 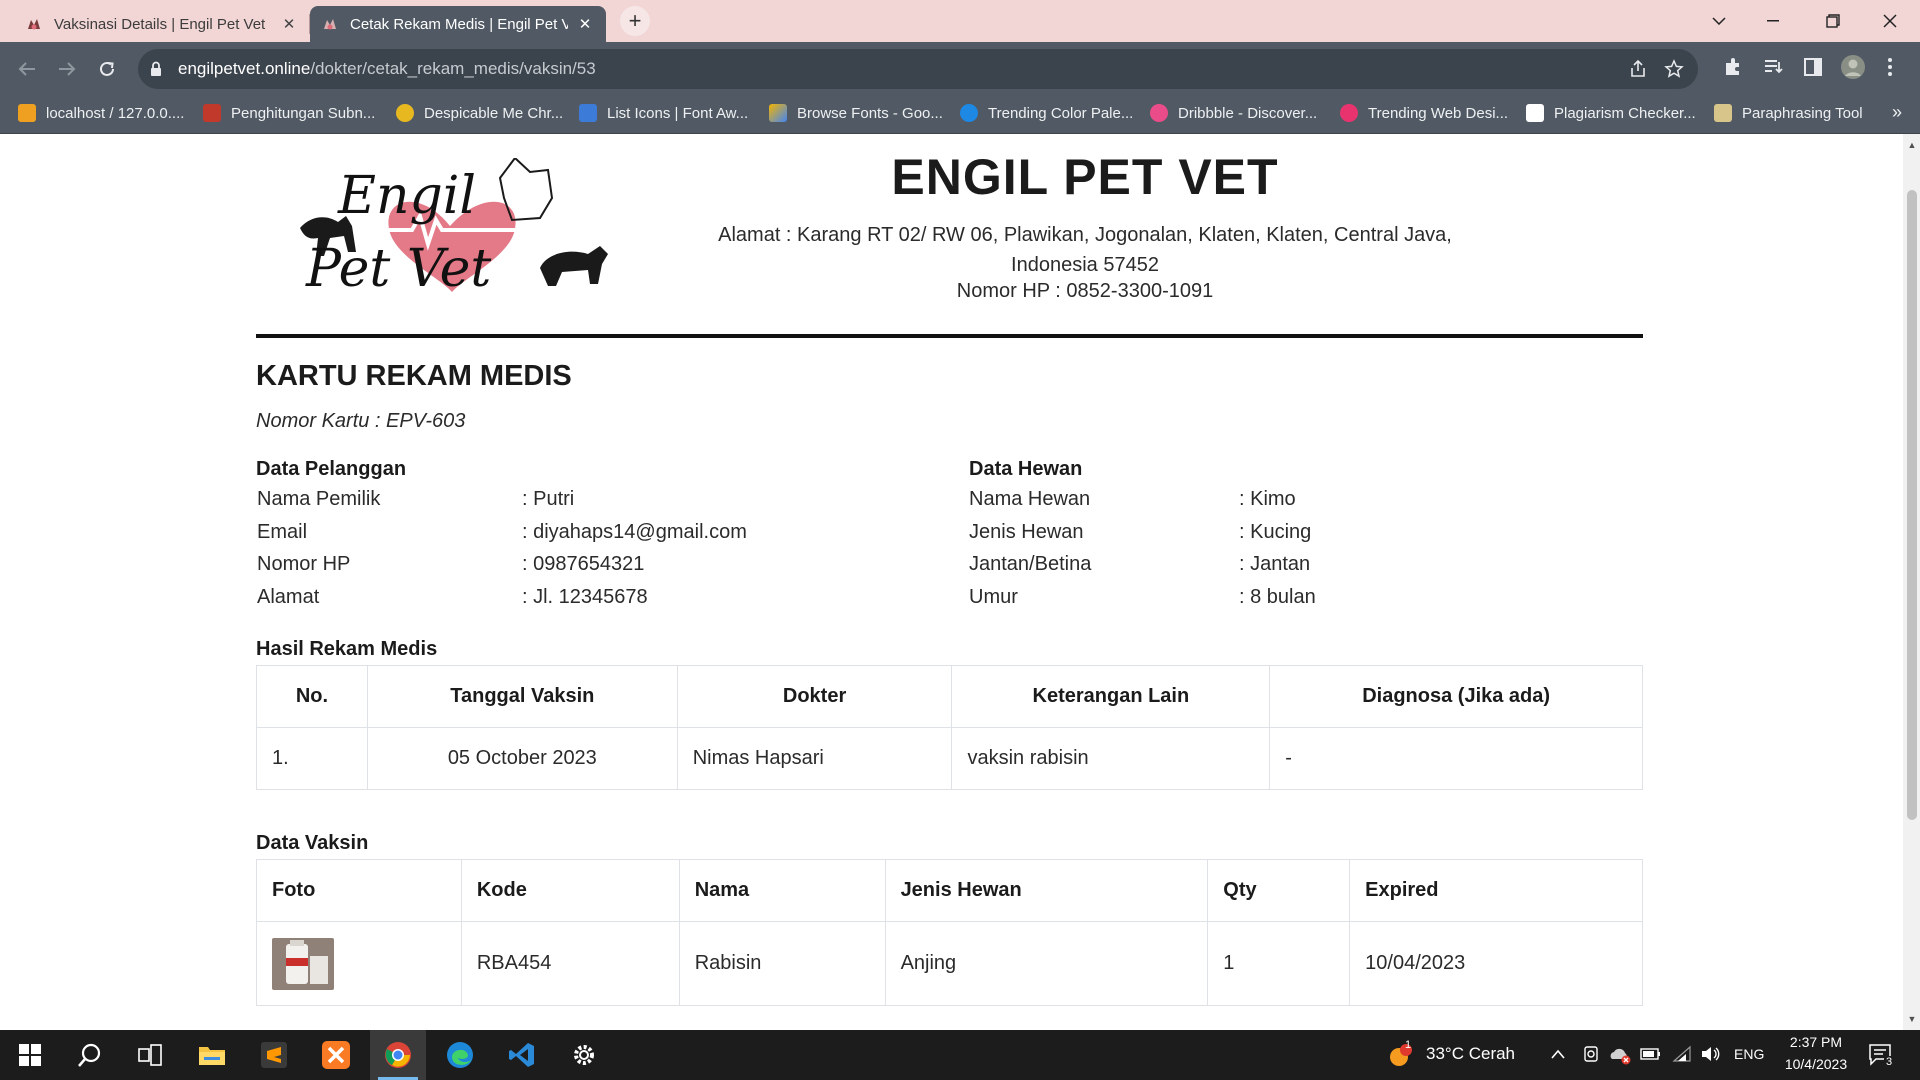 What do you see at coordinates (1046, 890) in the screenshot?
I see `column-header: Jenis Hewan` at bounding box center [1046, 890].